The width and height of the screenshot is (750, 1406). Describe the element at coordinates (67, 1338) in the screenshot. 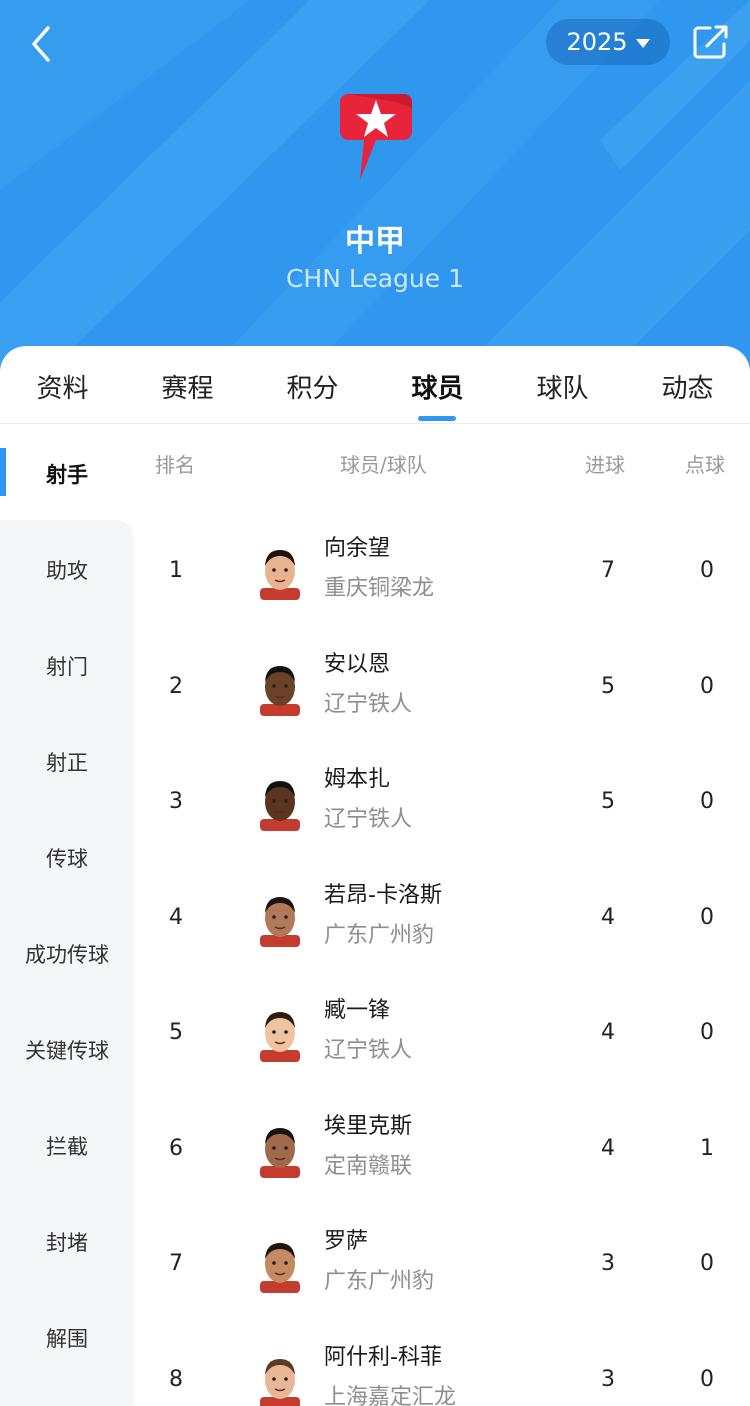

I see `sidebar-item-clearances: 解围` at that location.